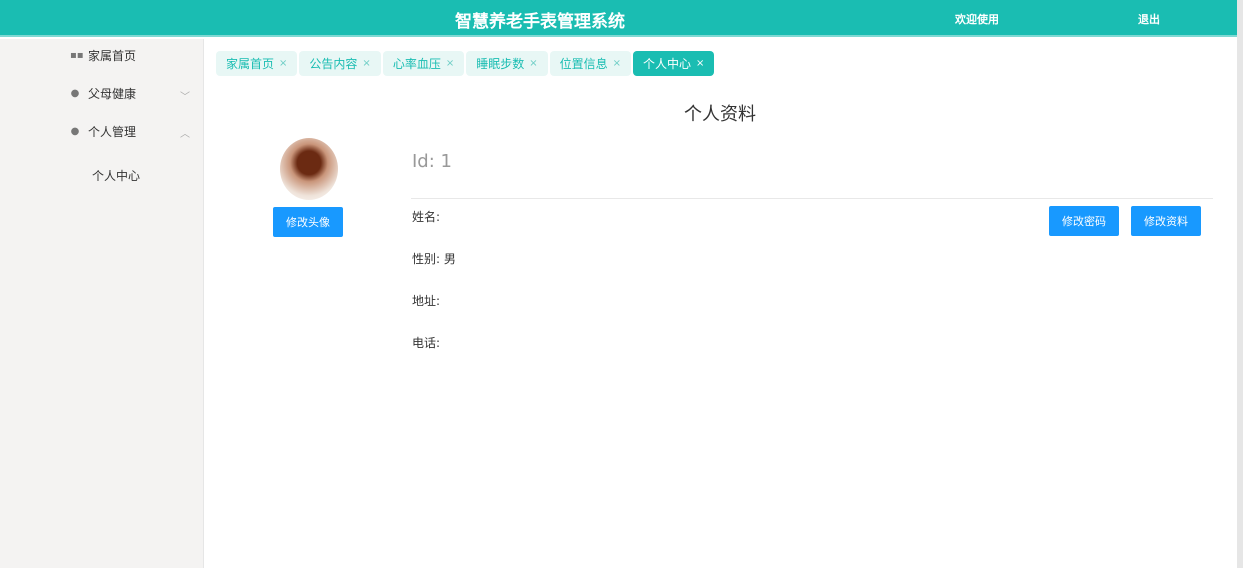  I want to click on app-title: 智慧养老手表管理系统, so click(540, 22).